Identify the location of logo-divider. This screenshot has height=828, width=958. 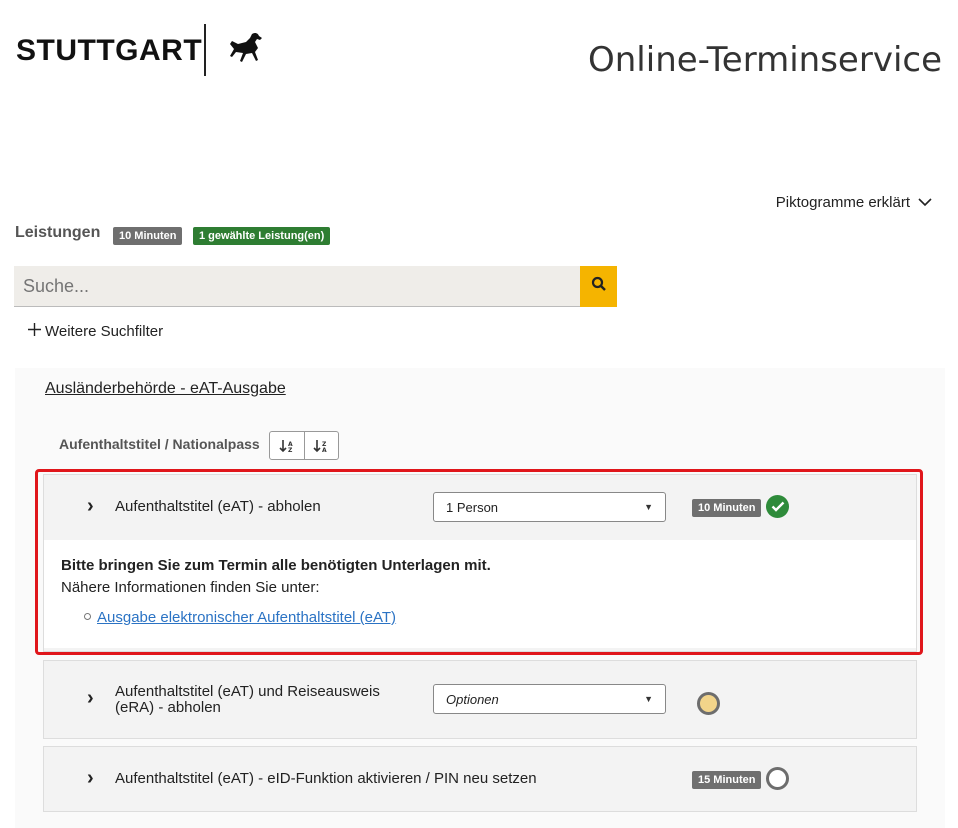
(205, 50).